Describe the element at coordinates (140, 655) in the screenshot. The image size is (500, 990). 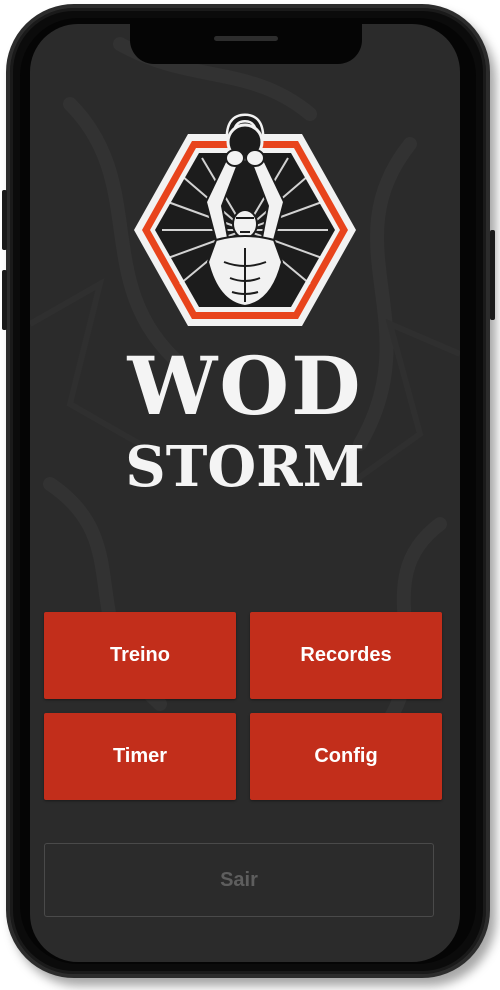
I see `treino-button: Treino` at that location.